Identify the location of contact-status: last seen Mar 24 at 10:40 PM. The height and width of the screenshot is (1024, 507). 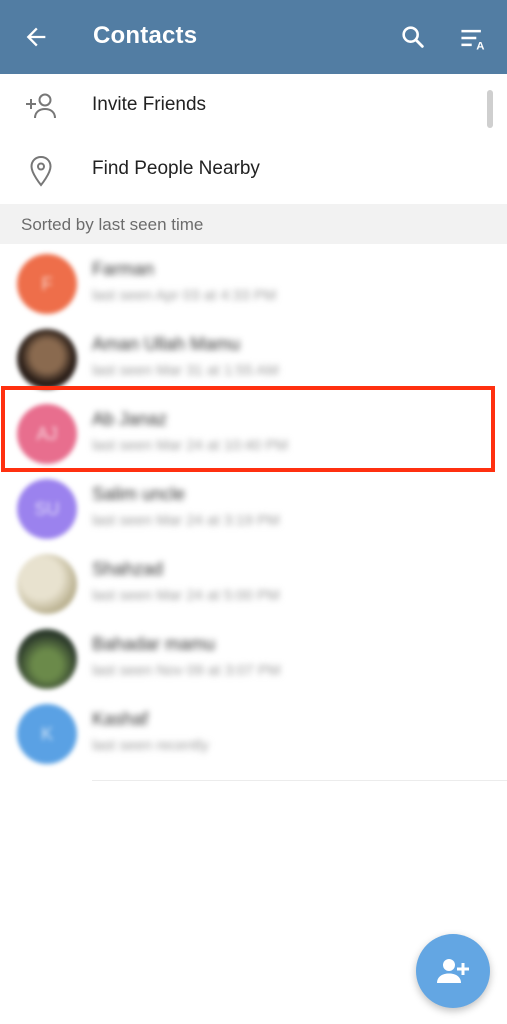
(190, 445).